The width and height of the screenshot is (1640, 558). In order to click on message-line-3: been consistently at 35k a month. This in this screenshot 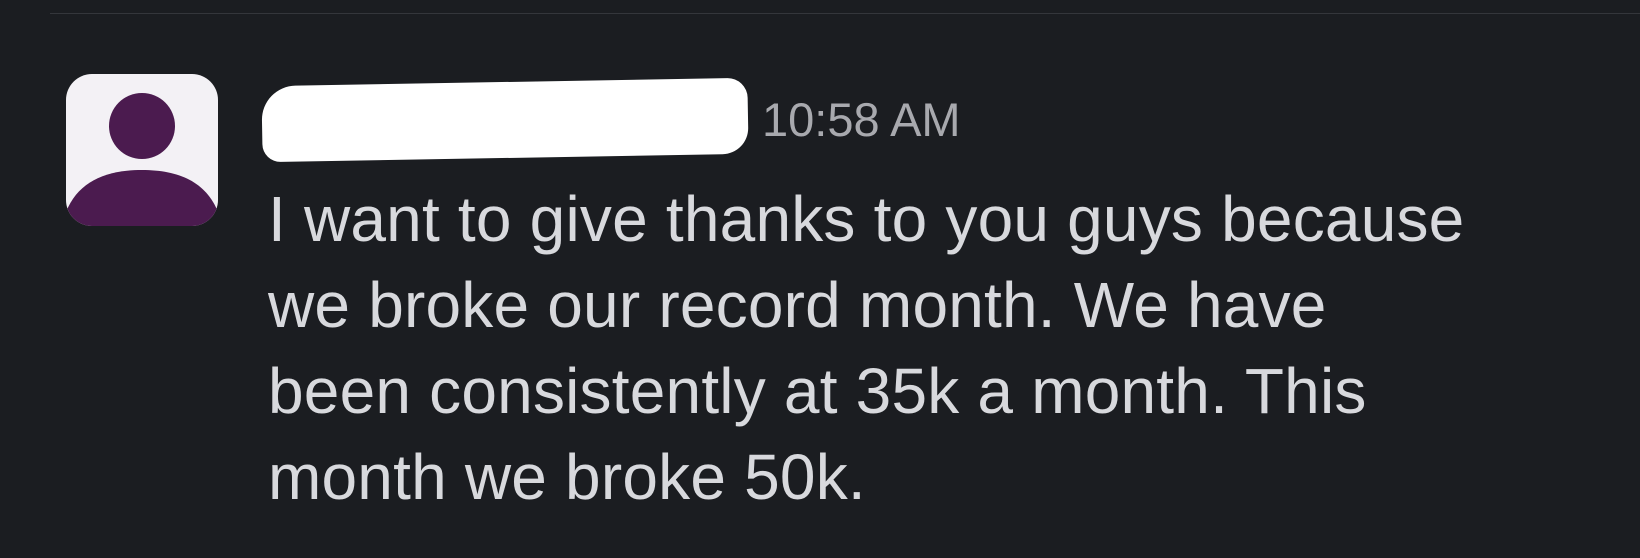, I will do `click(817, 391)`.